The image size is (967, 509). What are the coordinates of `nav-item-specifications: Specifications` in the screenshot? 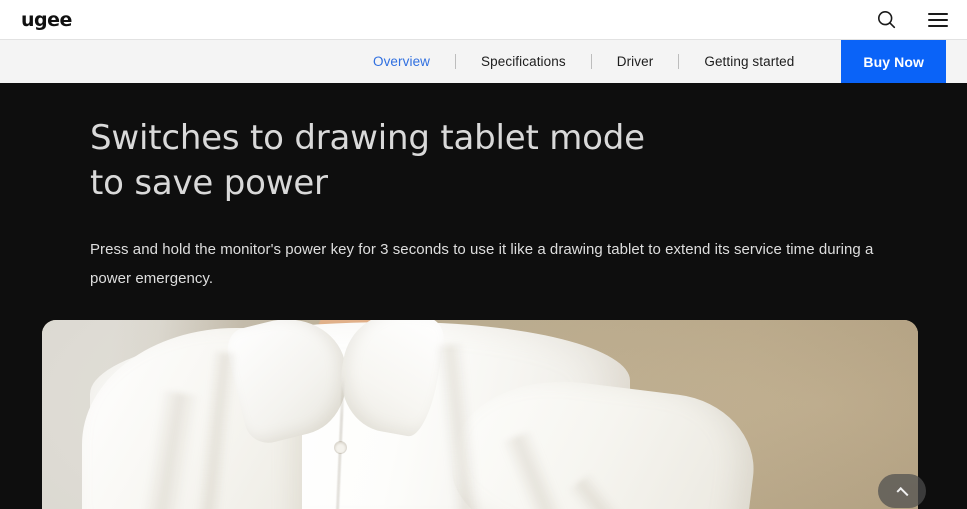 It's located at (523, 61).